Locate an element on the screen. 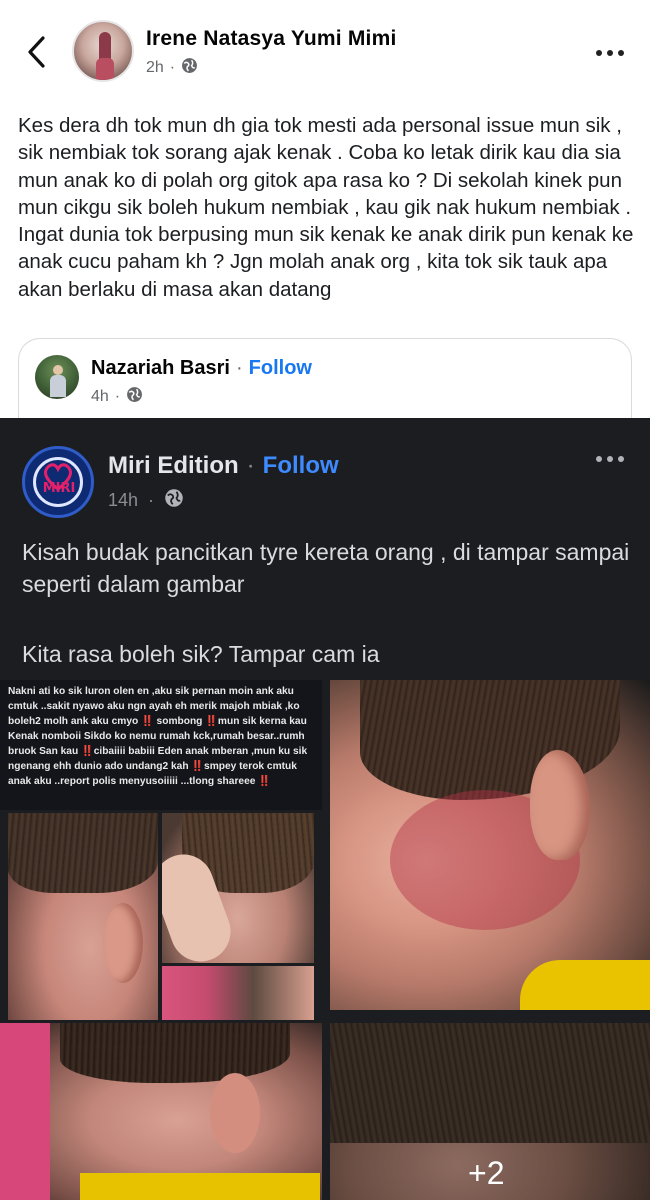 This screenshot has height=1200, width=650. embedded-post-time: 14h is located at coordinates (123, 500).